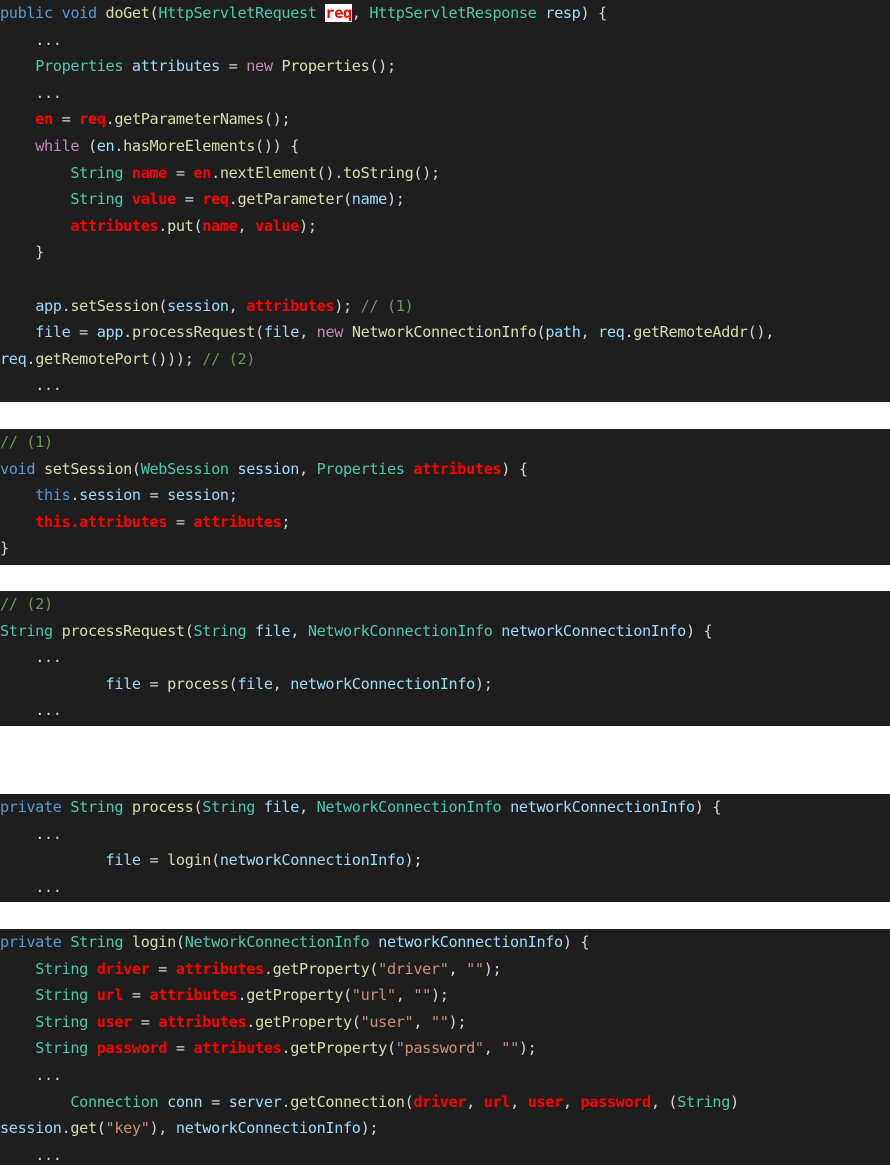 This screenshot has width=890, height=1165. What do you see at coordinates (92, 358) in the screenshot?
I see `function-name: getRemotePort` at bounding box center [92, 358].